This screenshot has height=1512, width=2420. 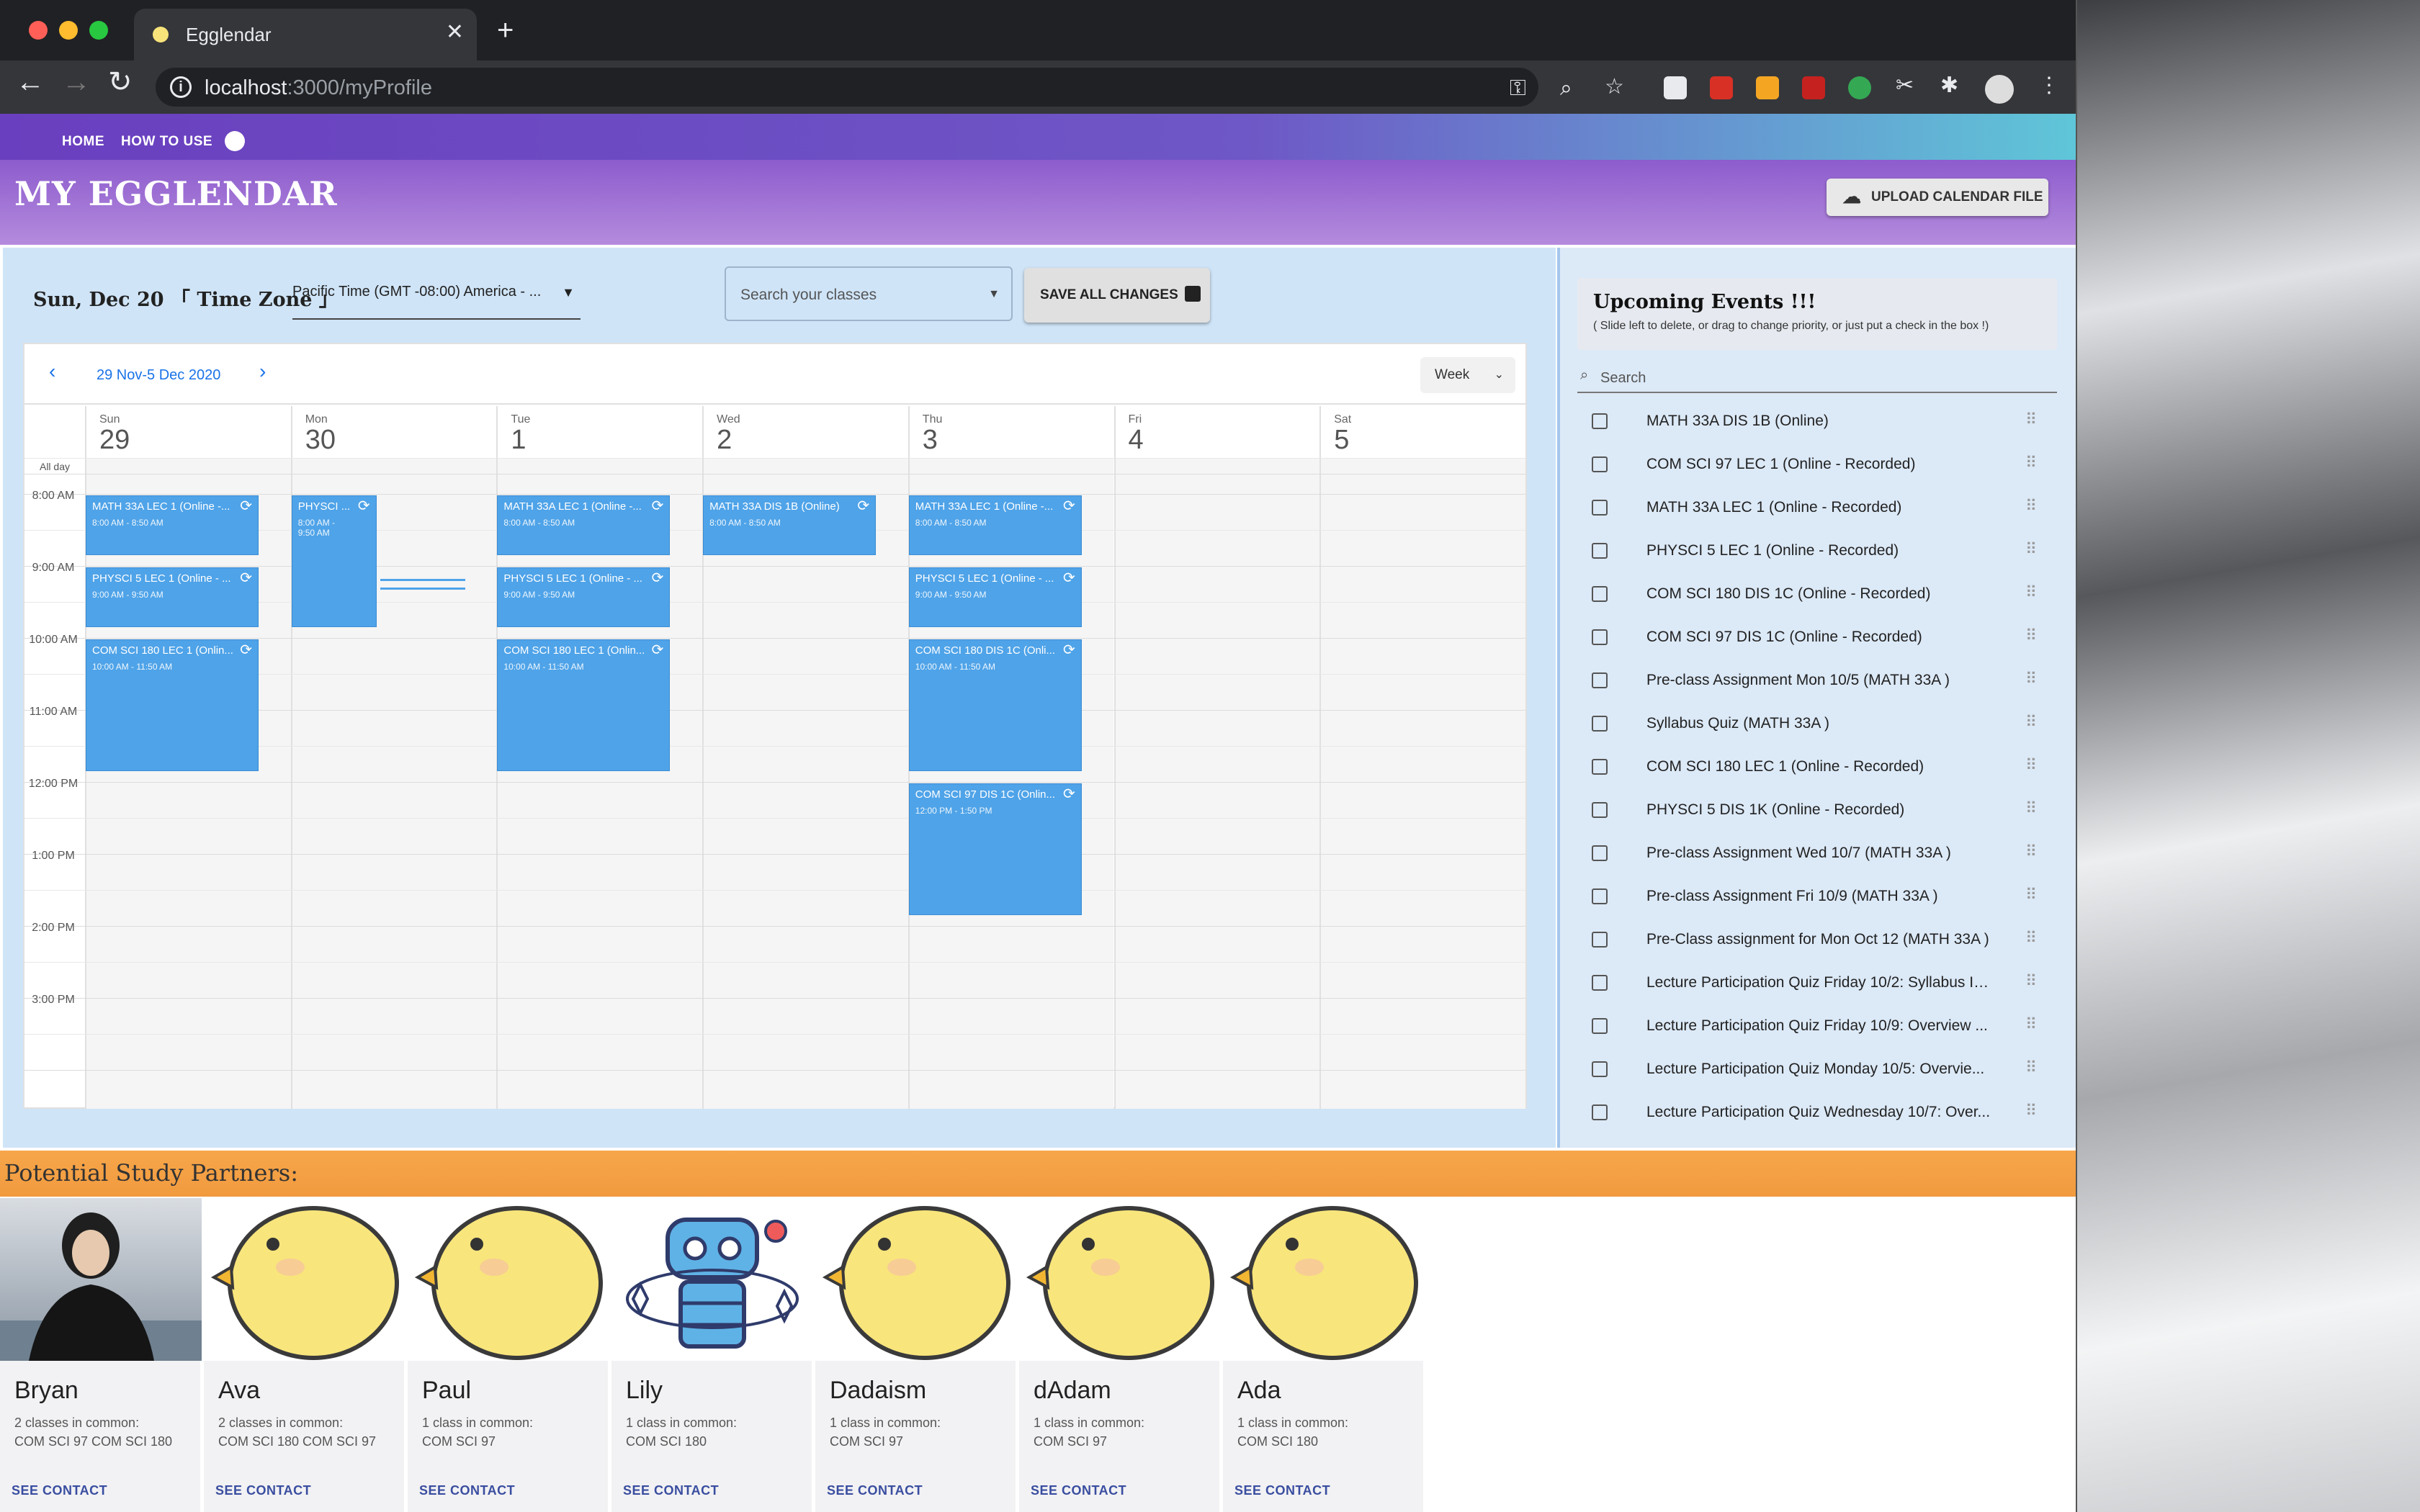 What do you see at coordinates (1814, 87) in the screenshot?
I see `extension-red-icon` at bounding box center [1814, 87].